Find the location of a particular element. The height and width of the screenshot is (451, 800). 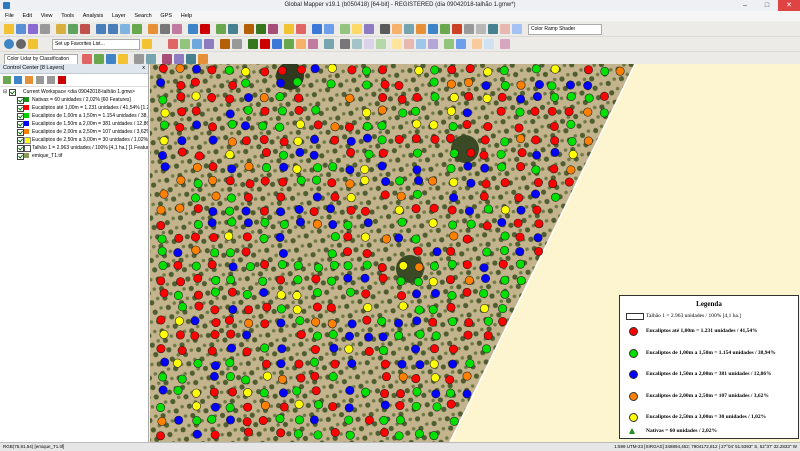

lidar-stats-icon is located at coordinates (191, 59).